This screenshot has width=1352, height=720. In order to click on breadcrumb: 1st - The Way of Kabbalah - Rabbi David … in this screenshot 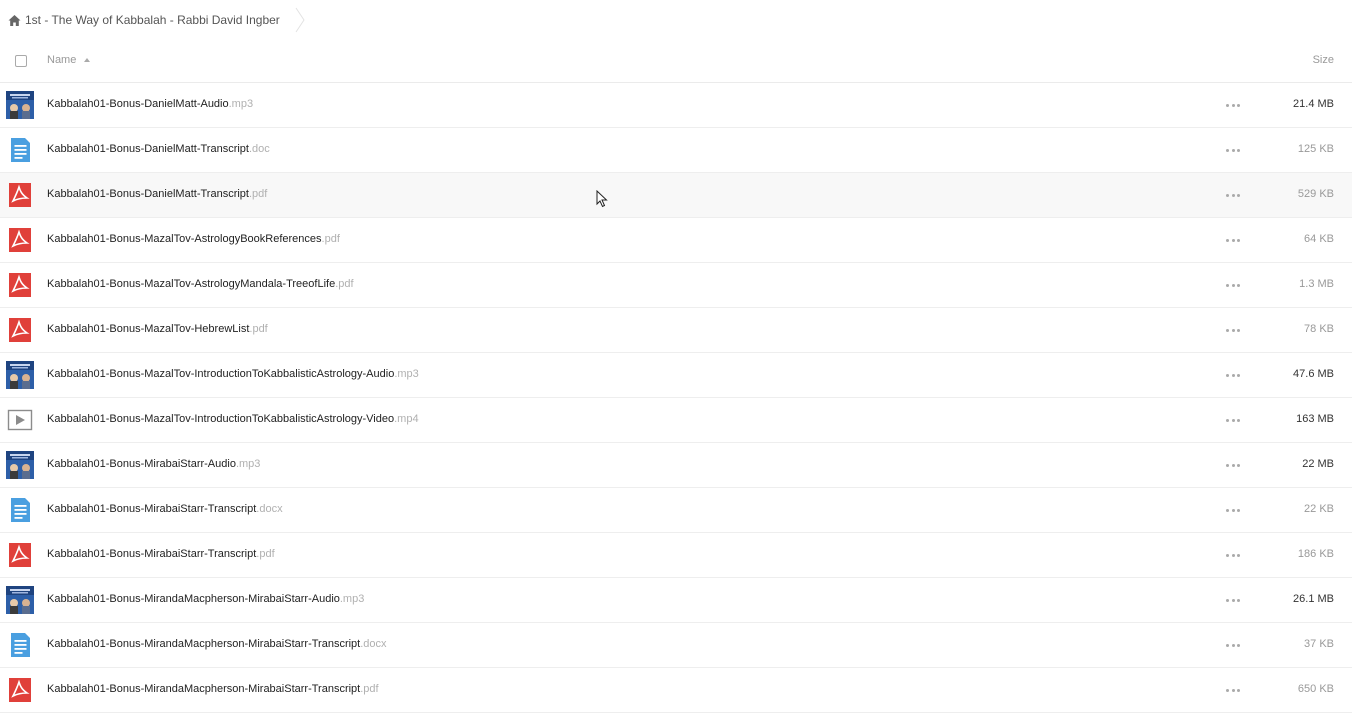, I will do `click(147, 20)`.